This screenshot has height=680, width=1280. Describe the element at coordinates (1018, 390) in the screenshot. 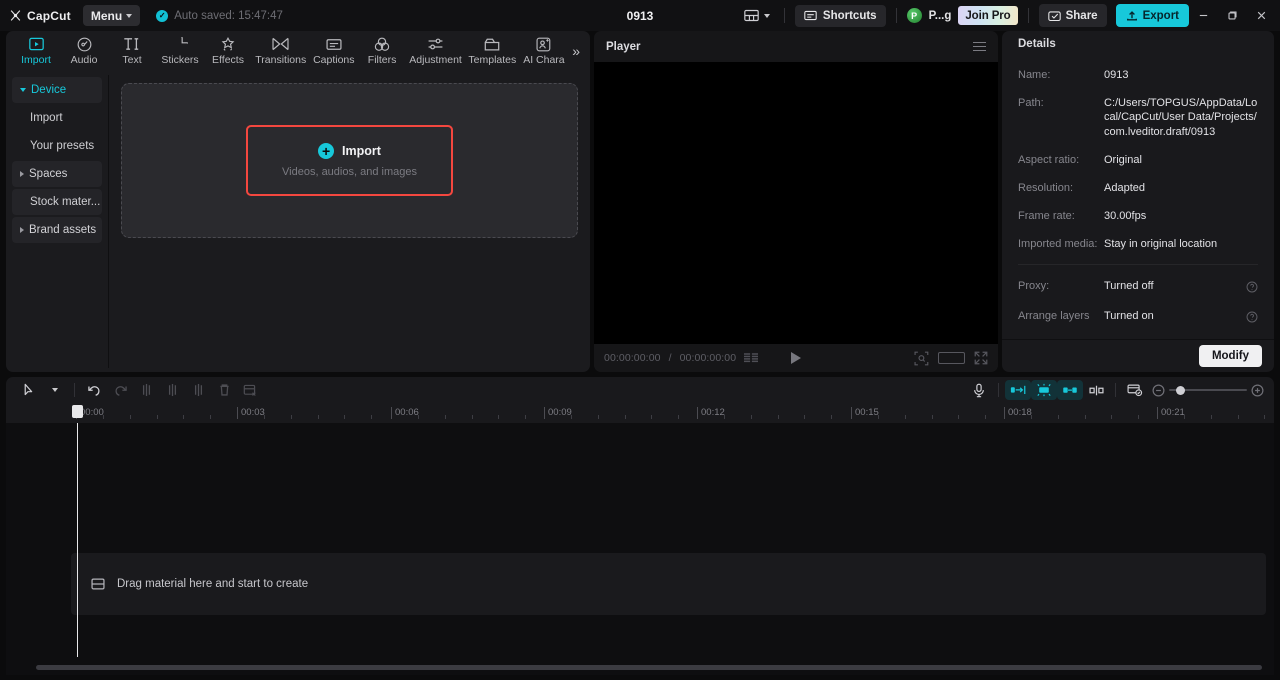

I see `snap-left-icon` at that location.